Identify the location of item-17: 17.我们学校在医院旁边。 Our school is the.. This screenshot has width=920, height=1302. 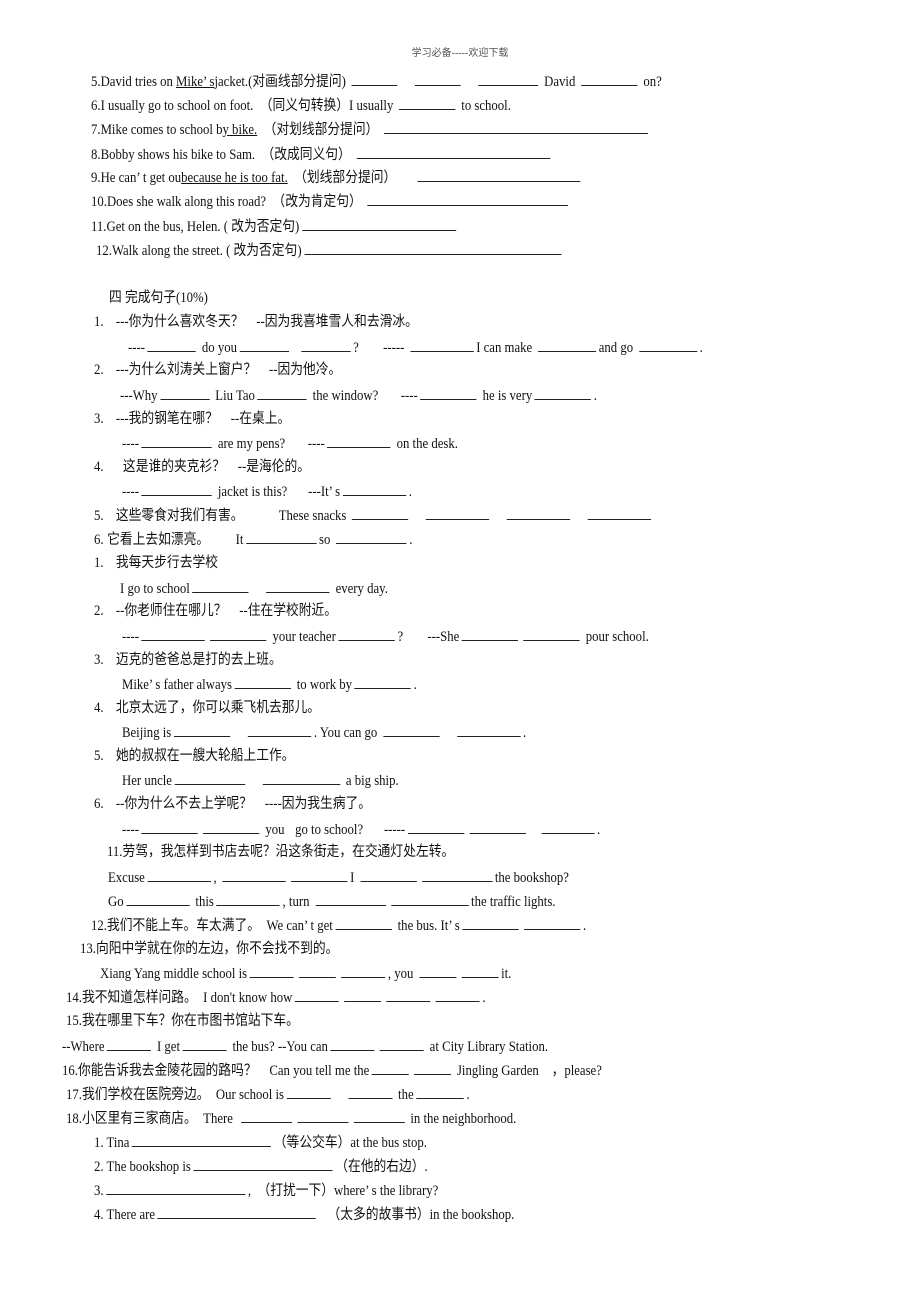
(268, 1094).